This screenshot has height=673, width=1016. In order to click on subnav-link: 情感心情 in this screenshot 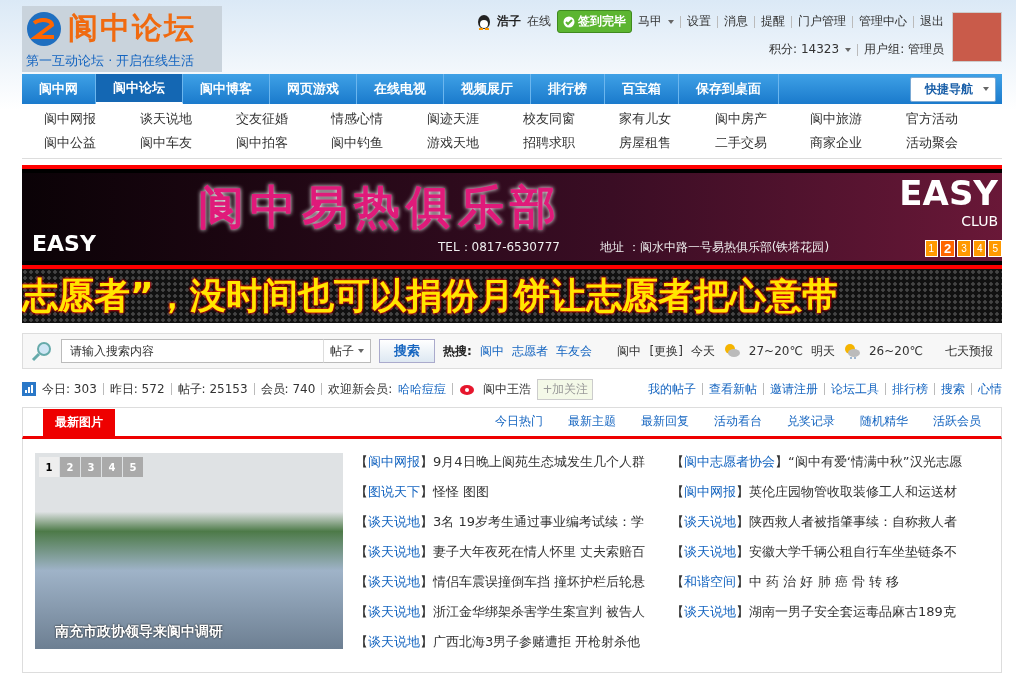, I will do `click(379, 119)`.